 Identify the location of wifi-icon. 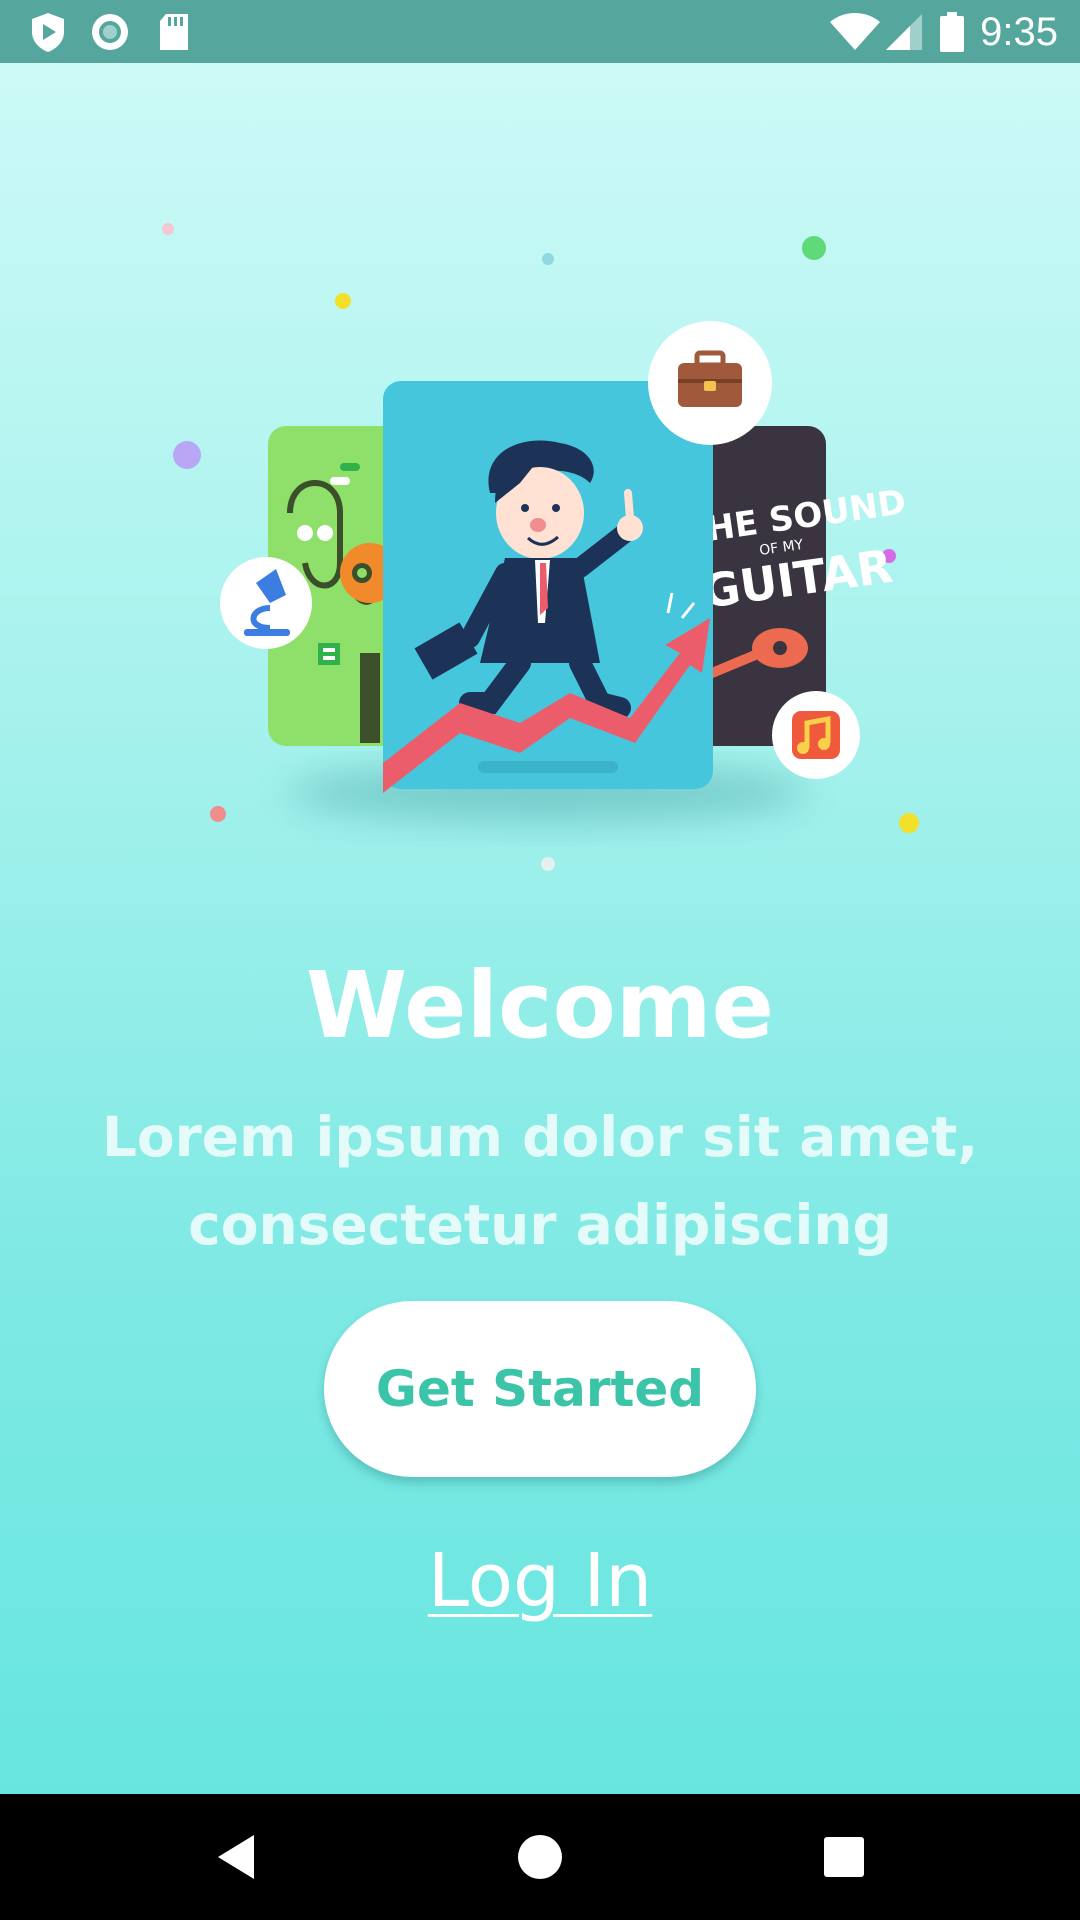
(855, 31).